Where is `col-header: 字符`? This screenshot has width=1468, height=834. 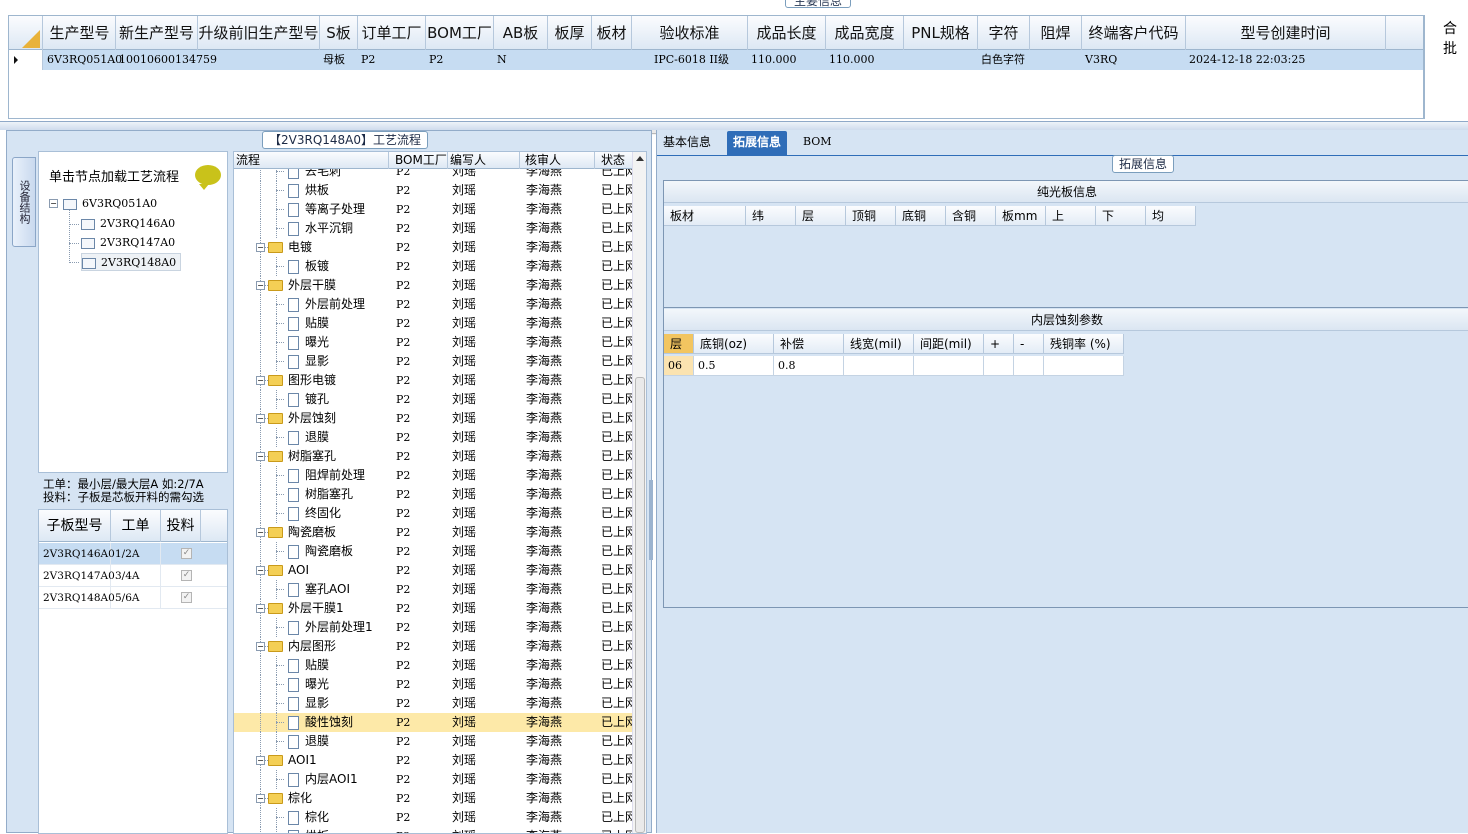 col-header: 字符 is located at coordinates (1004, 33).